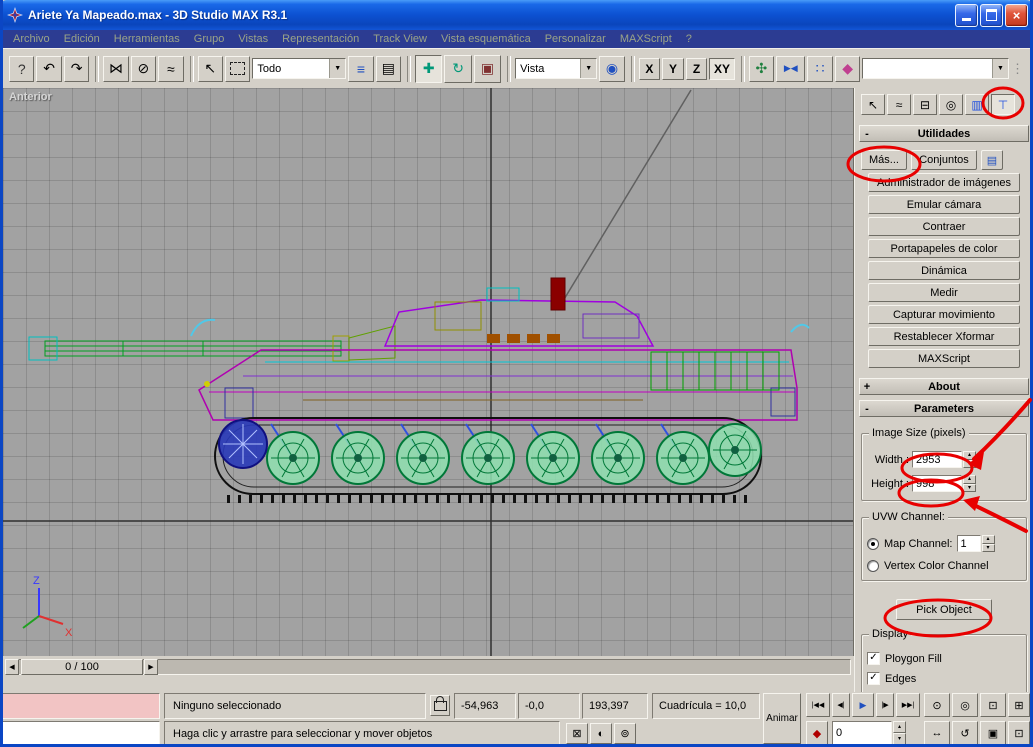 Image resolution: width=1033 pixels, height=747 pixels. Describe the element at coordinates (1019, 733) in the screenshot. I see `zoom-extents-all-button: ⊡` at that location.